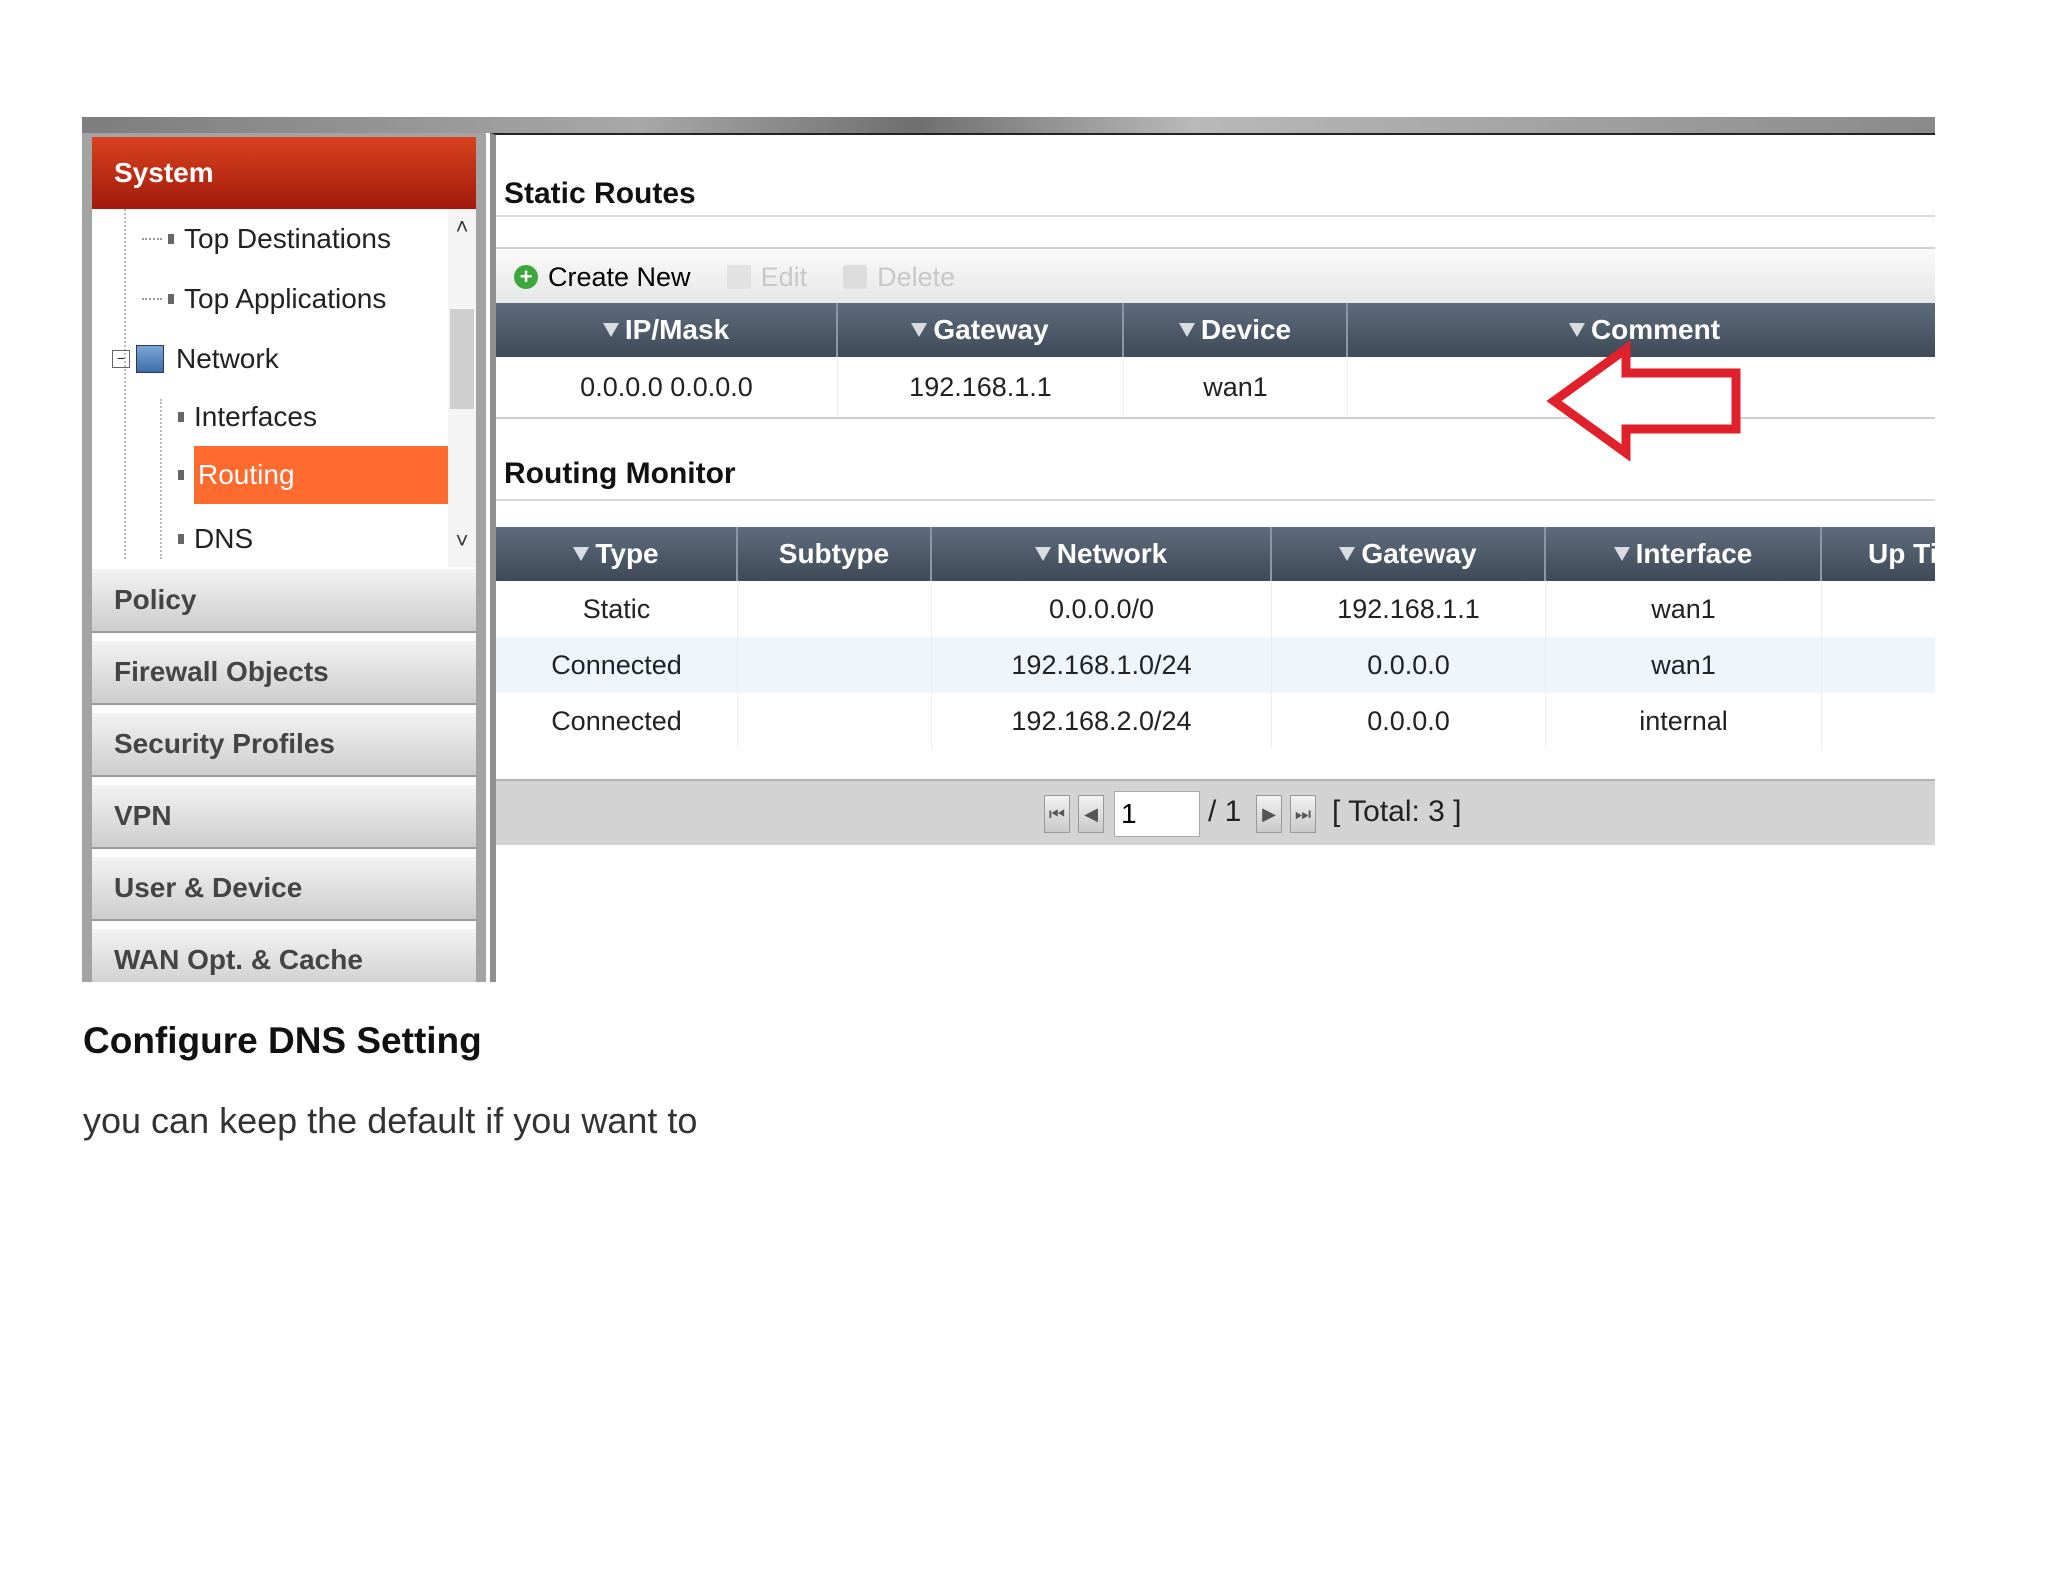  Describe the element at coordinates (1157, 814) in the screenshot. I see `page-number-input: 1` at that location.